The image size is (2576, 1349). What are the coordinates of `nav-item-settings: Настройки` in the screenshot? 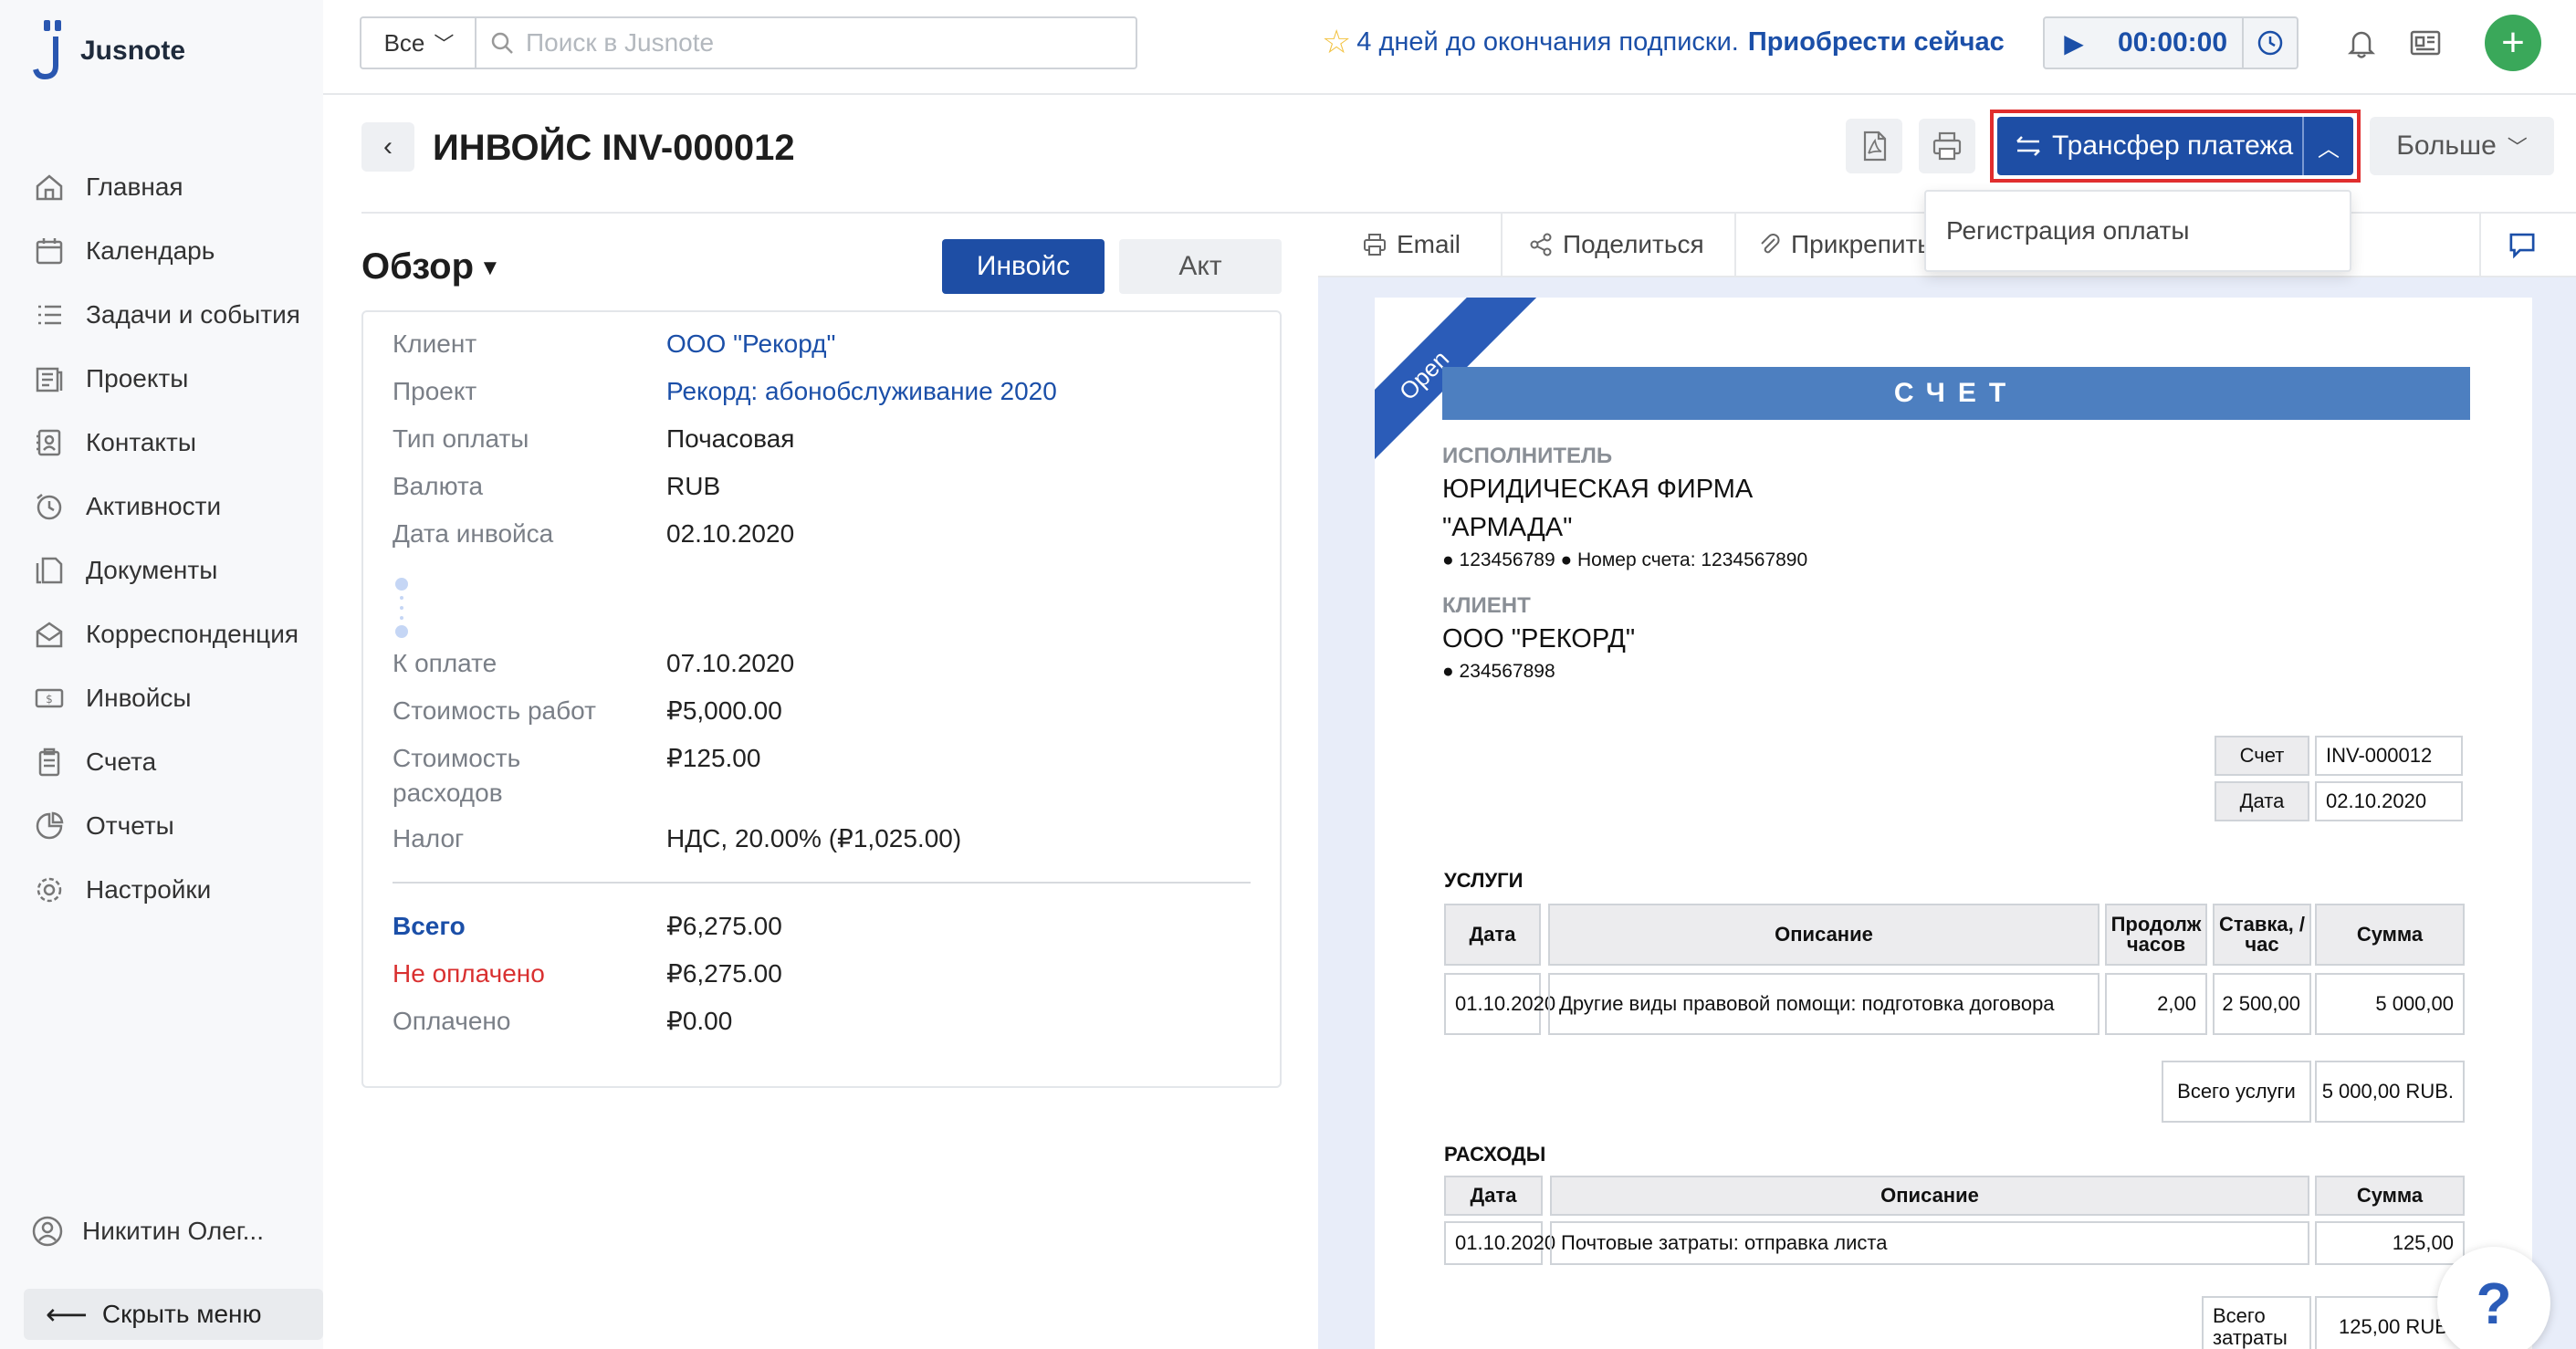 It's located at (177, 890).